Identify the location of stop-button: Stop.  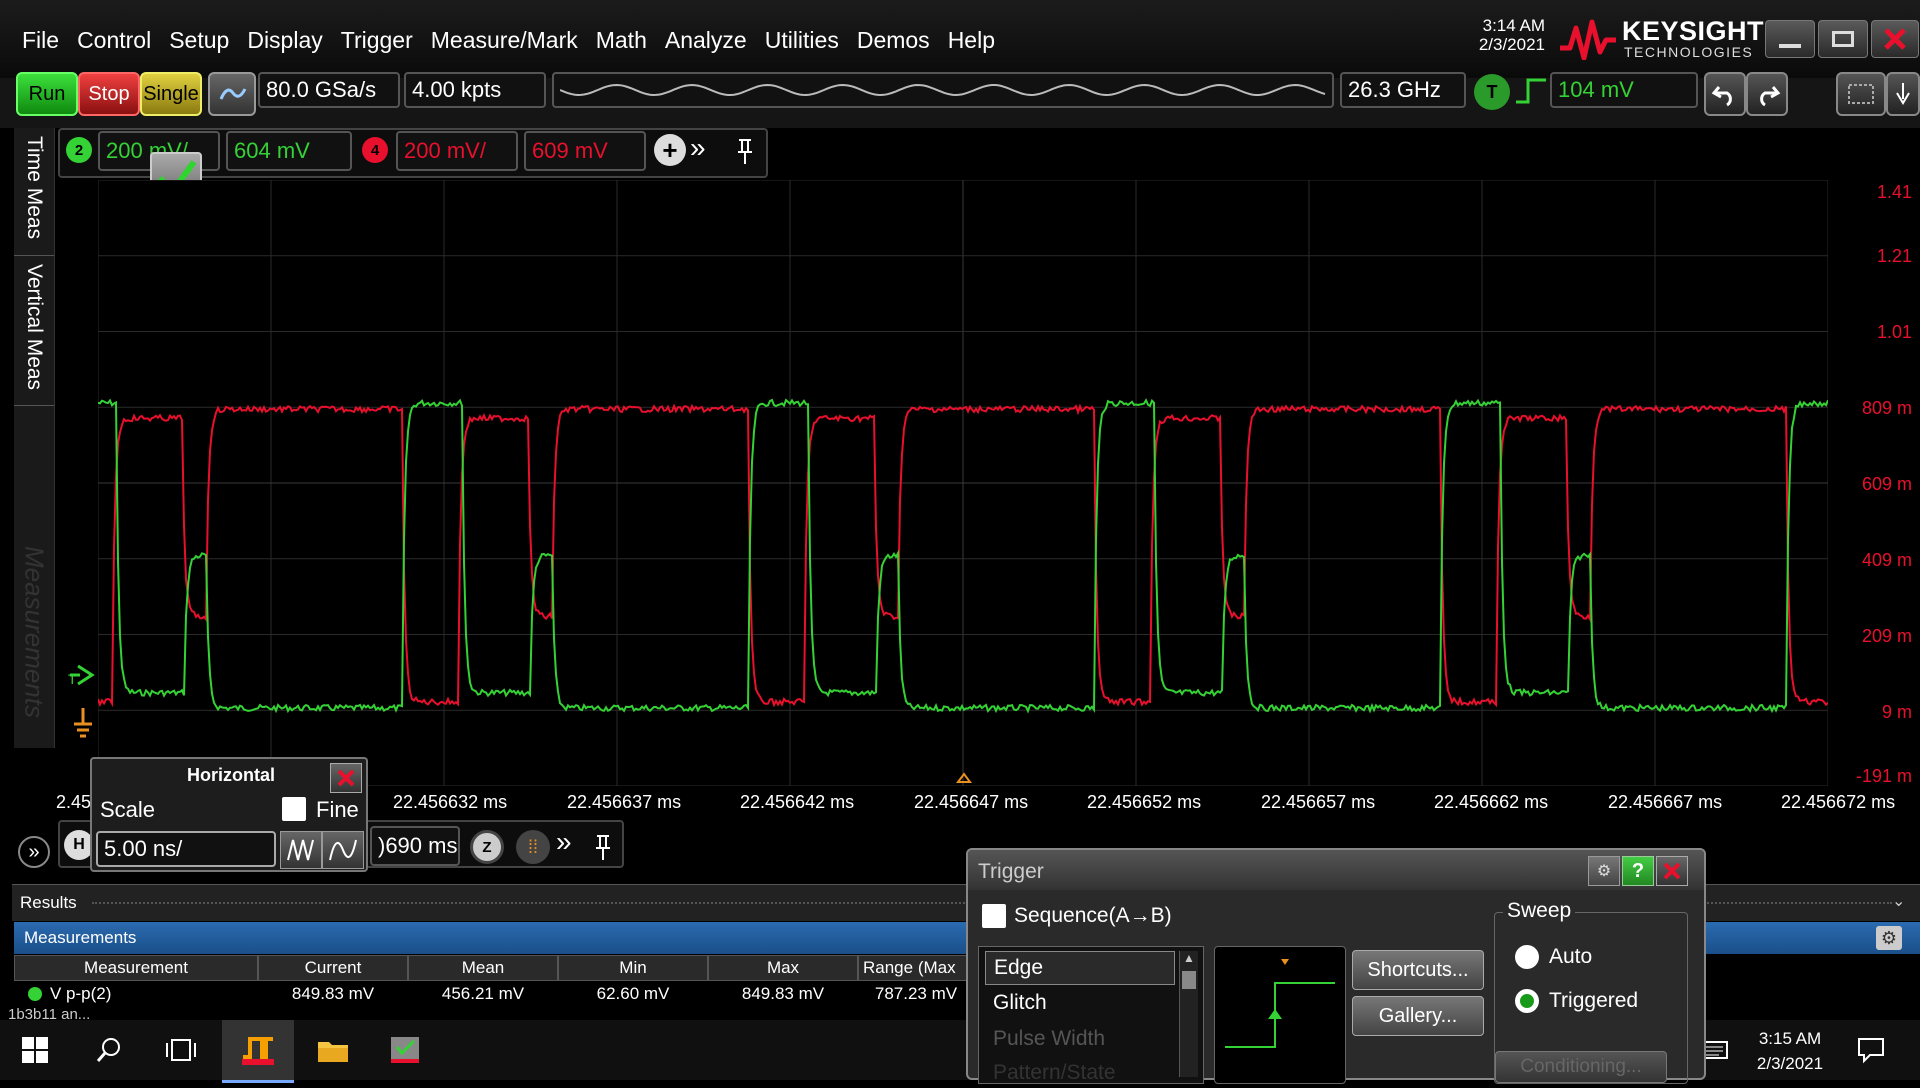
(109, 94).